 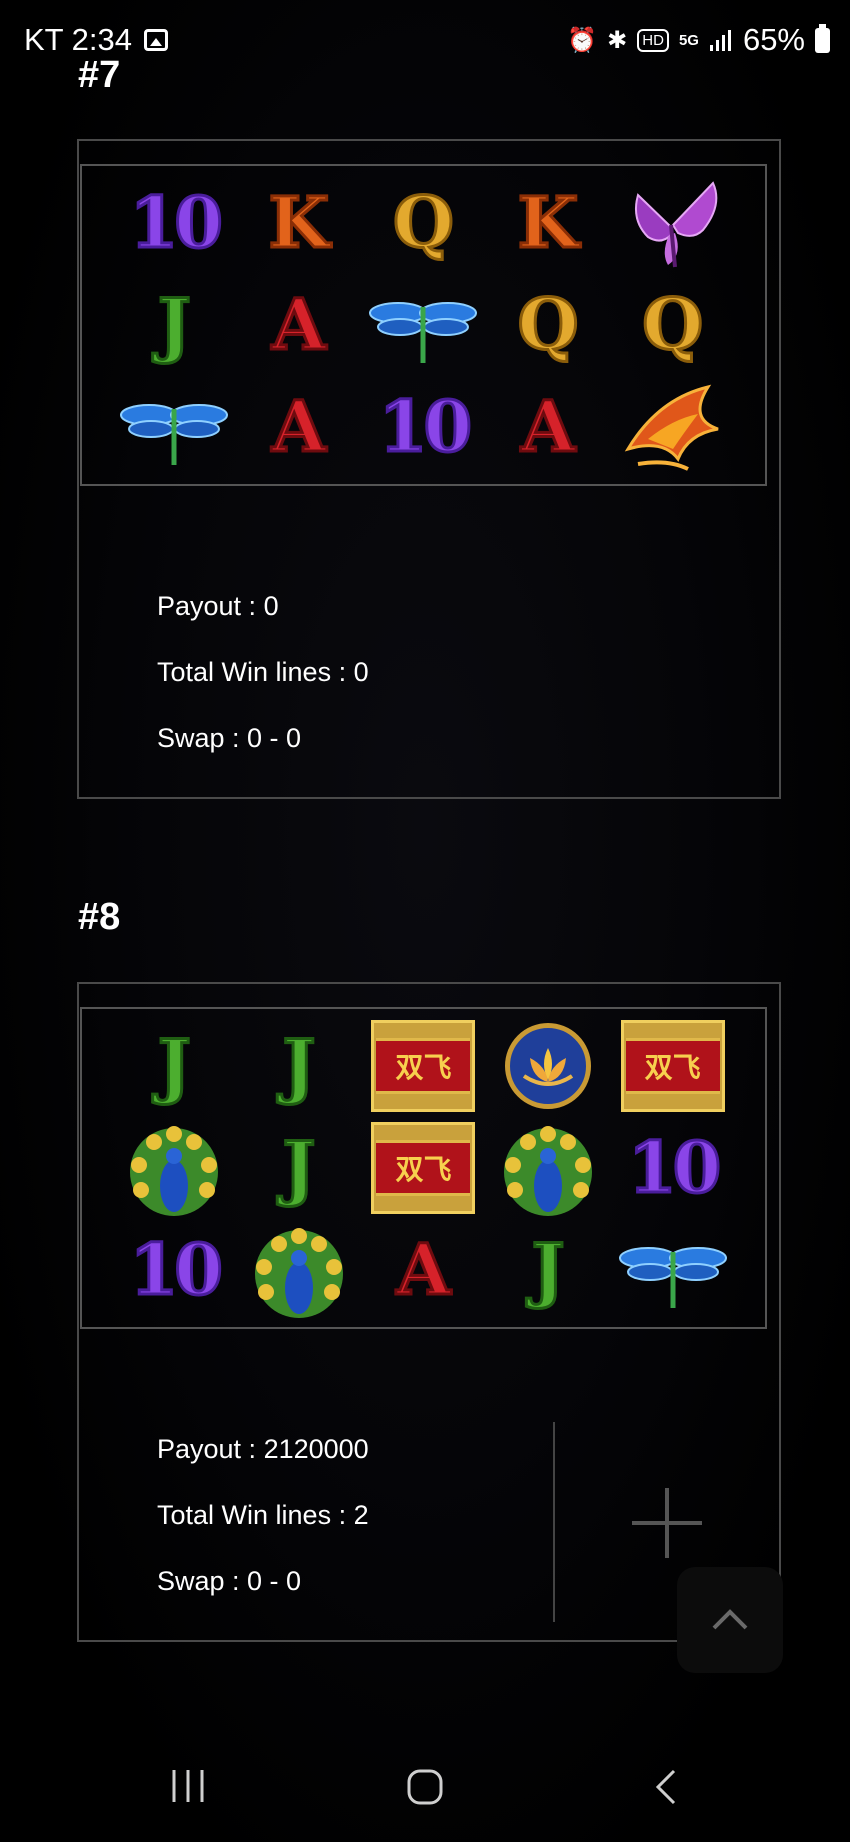 I want to click on hd-voice-icon: HD, so click(x=653, y=40).